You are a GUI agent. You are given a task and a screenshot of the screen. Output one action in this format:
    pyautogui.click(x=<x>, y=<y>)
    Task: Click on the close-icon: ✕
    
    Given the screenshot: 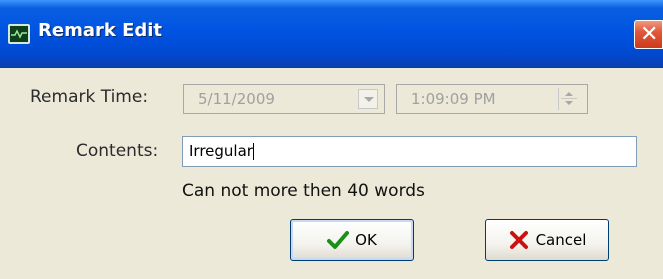 What is the action you would take?
    pyautogui.click(x=649, y=34)
    